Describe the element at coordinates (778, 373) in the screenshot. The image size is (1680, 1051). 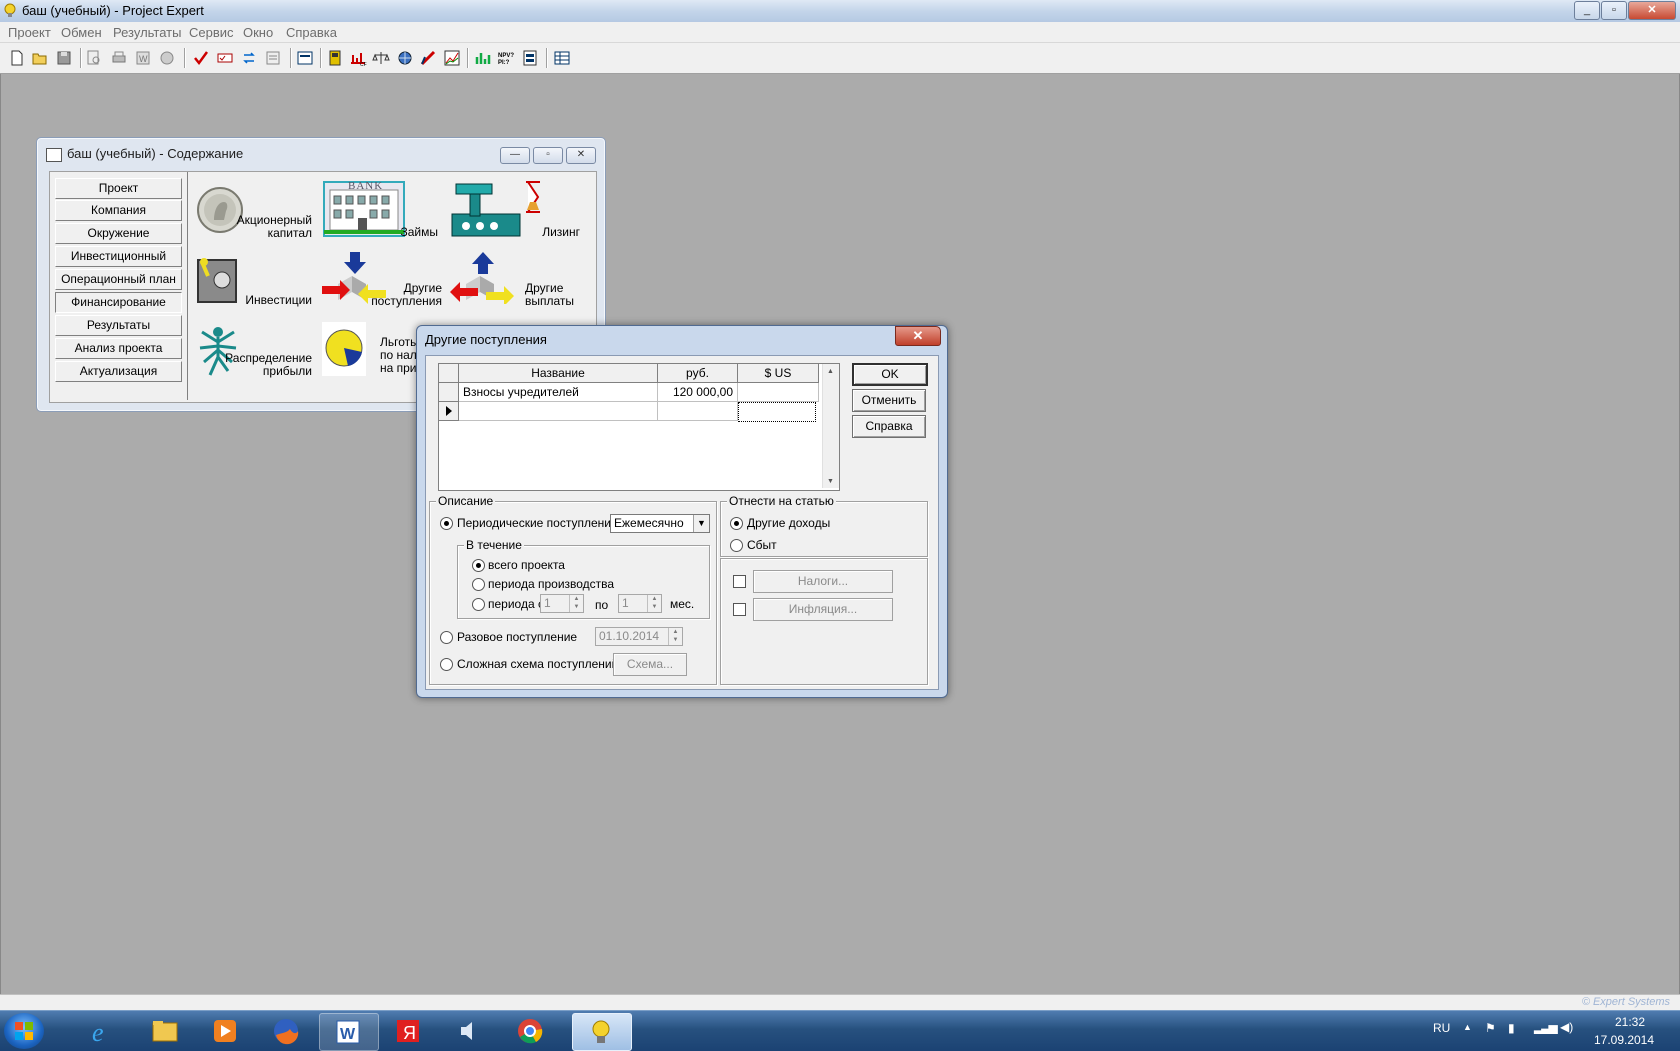
I see `col-usd: $ US` at that location.